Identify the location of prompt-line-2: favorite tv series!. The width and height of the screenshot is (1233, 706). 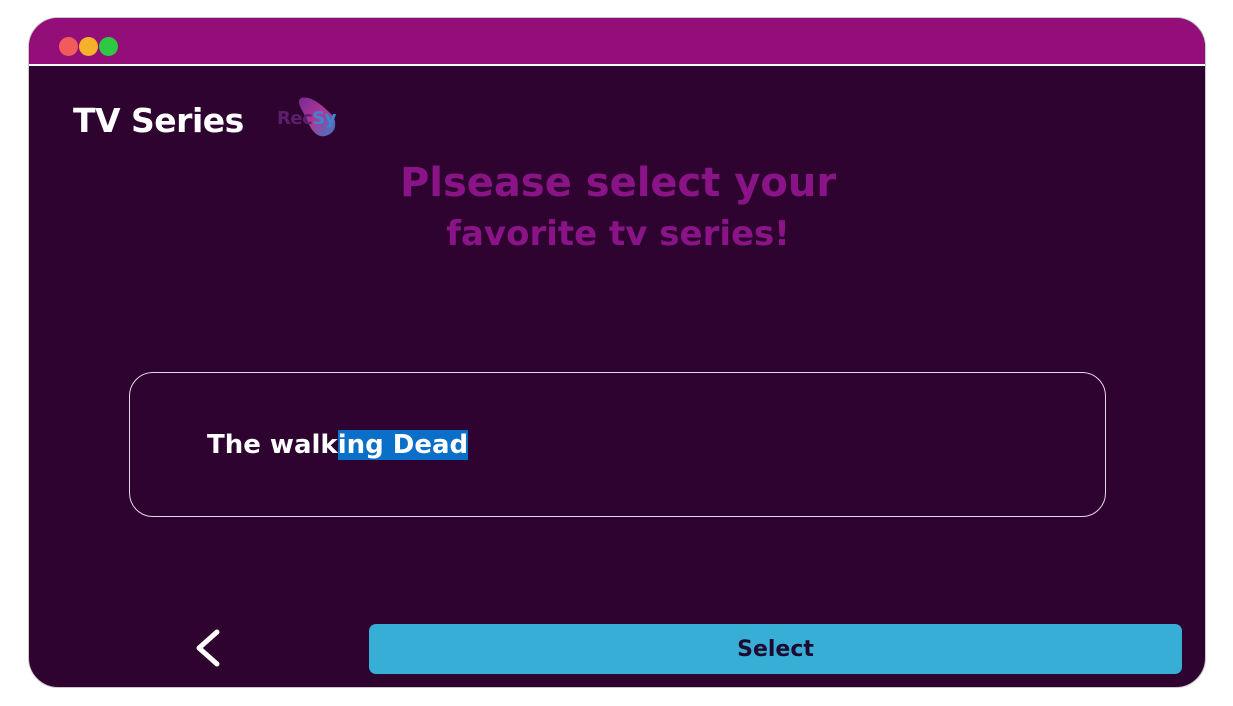
(618, 234).